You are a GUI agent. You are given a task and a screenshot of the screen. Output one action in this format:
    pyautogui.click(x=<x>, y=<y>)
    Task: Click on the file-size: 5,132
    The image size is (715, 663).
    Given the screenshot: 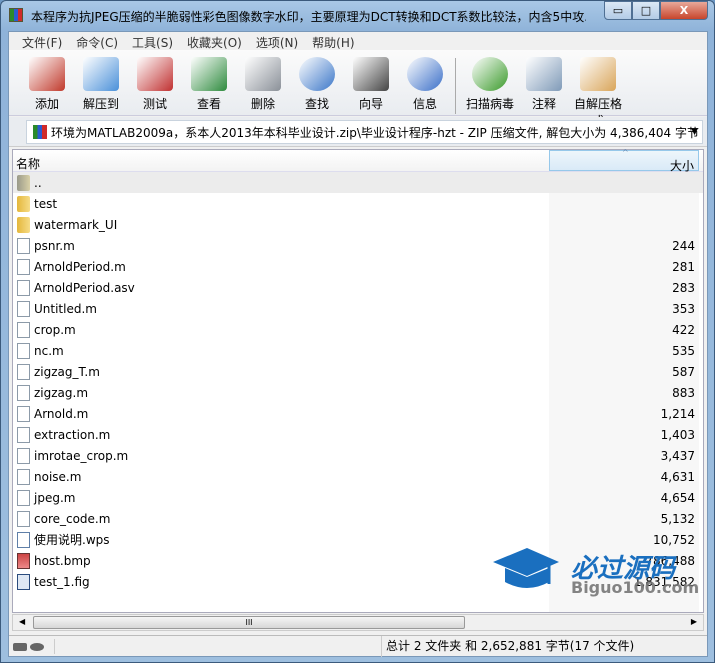 What is the action you would take?
    pyautogui.click(x=677, y=518)
    